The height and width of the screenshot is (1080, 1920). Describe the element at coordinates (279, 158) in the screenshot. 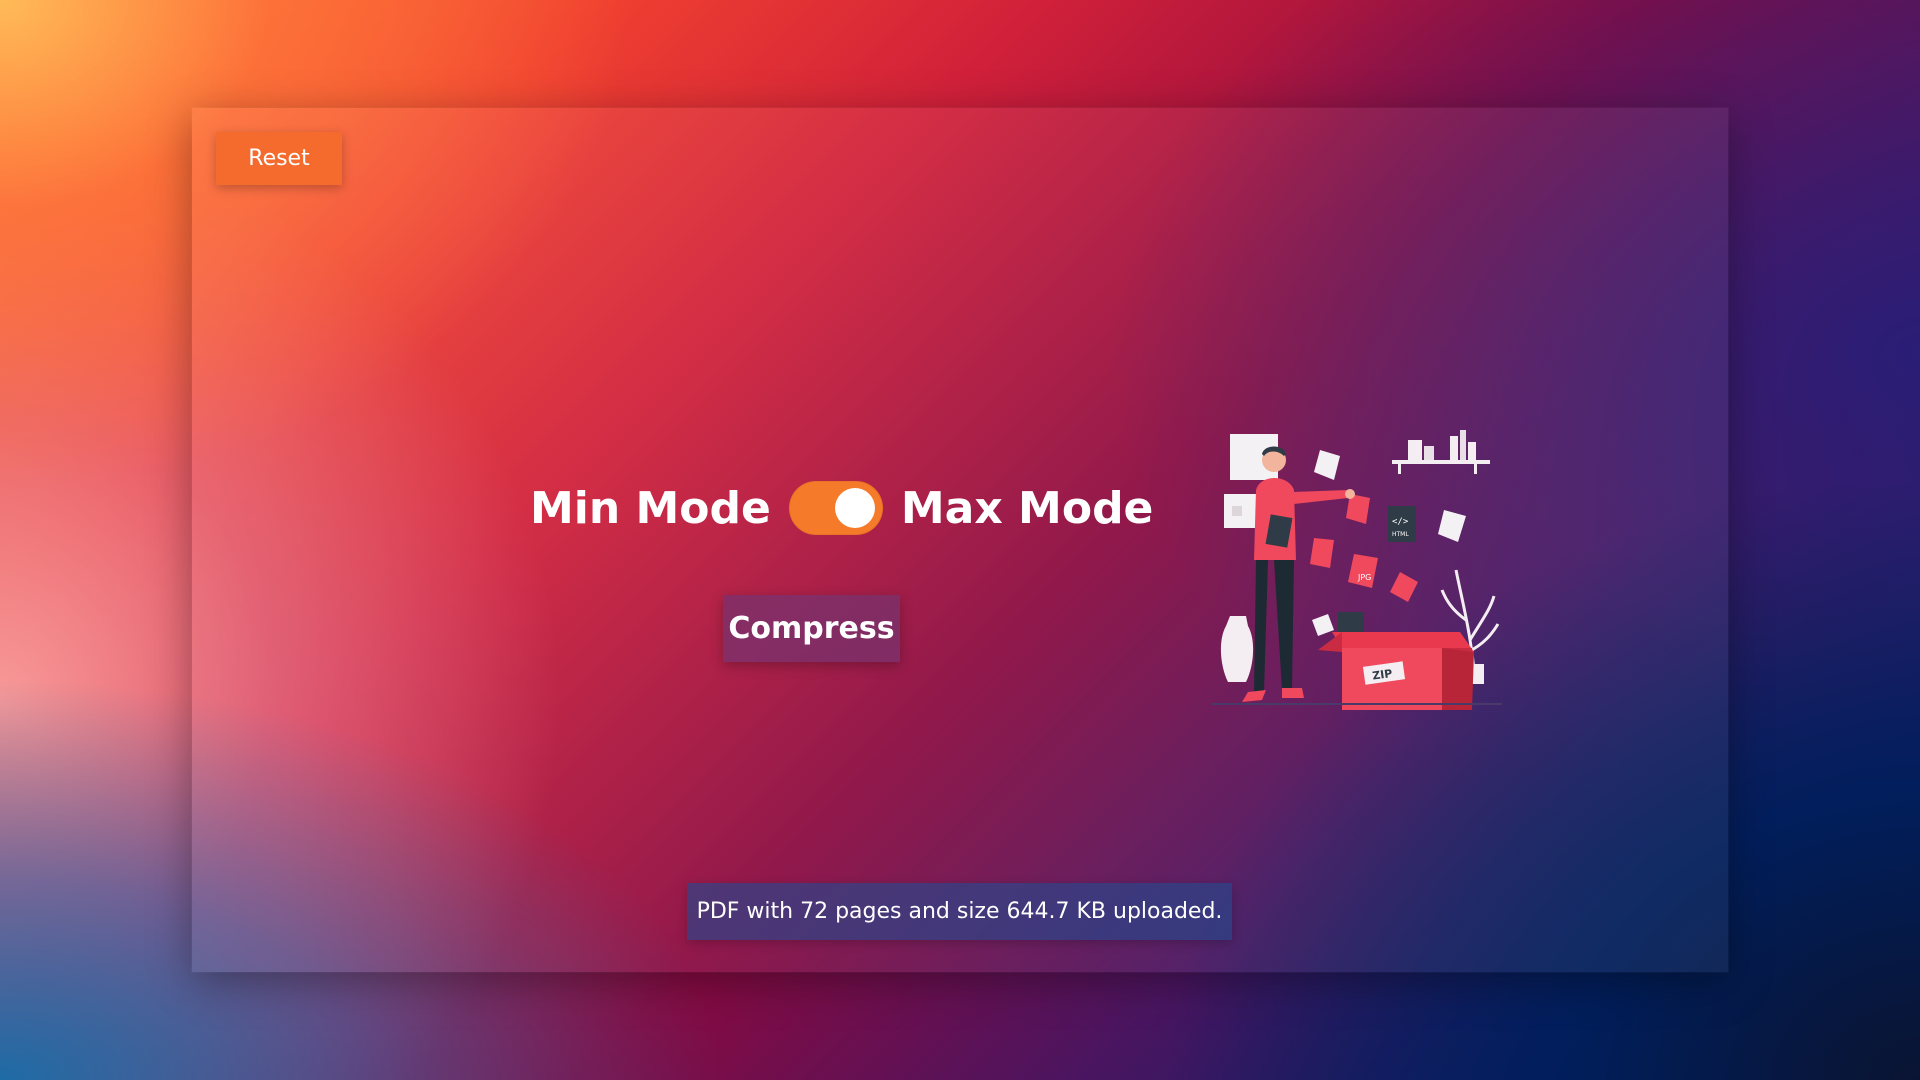

I see `reset-button: Reset` at that location.